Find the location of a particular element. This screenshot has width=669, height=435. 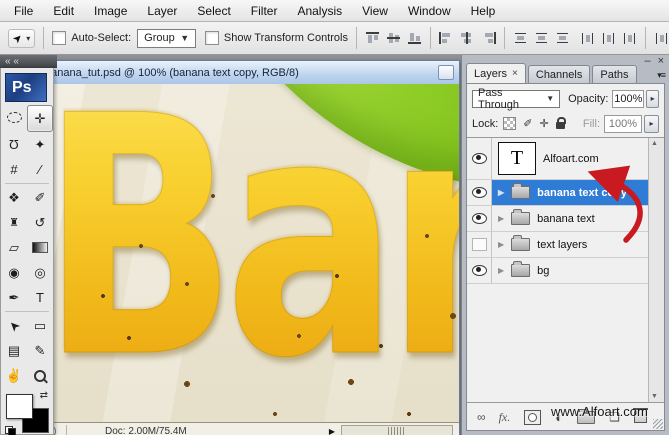

tool-zoom is located at coordinates (40, 375).